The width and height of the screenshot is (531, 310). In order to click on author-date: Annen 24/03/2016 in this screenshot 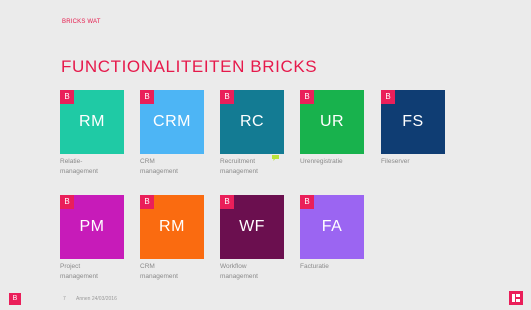, I will do `click(96, 299)`.